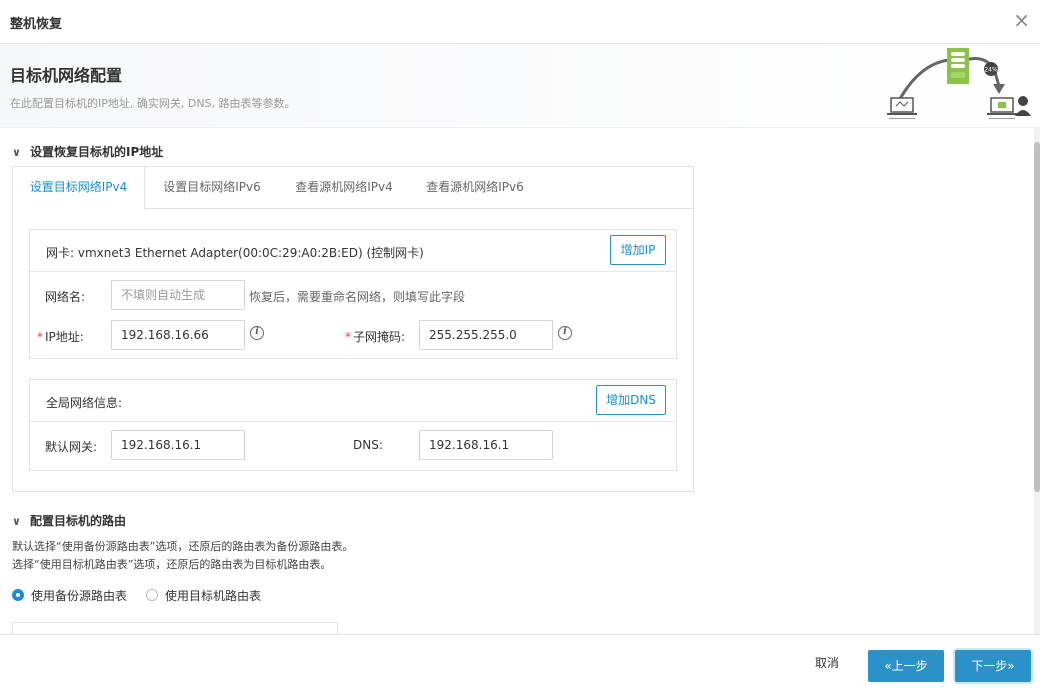 Image resolution: width=1040 pixels, height=690 pixels. I want to click on radio-target-routes-label: 使用目标机路由表, so click(213, 595).